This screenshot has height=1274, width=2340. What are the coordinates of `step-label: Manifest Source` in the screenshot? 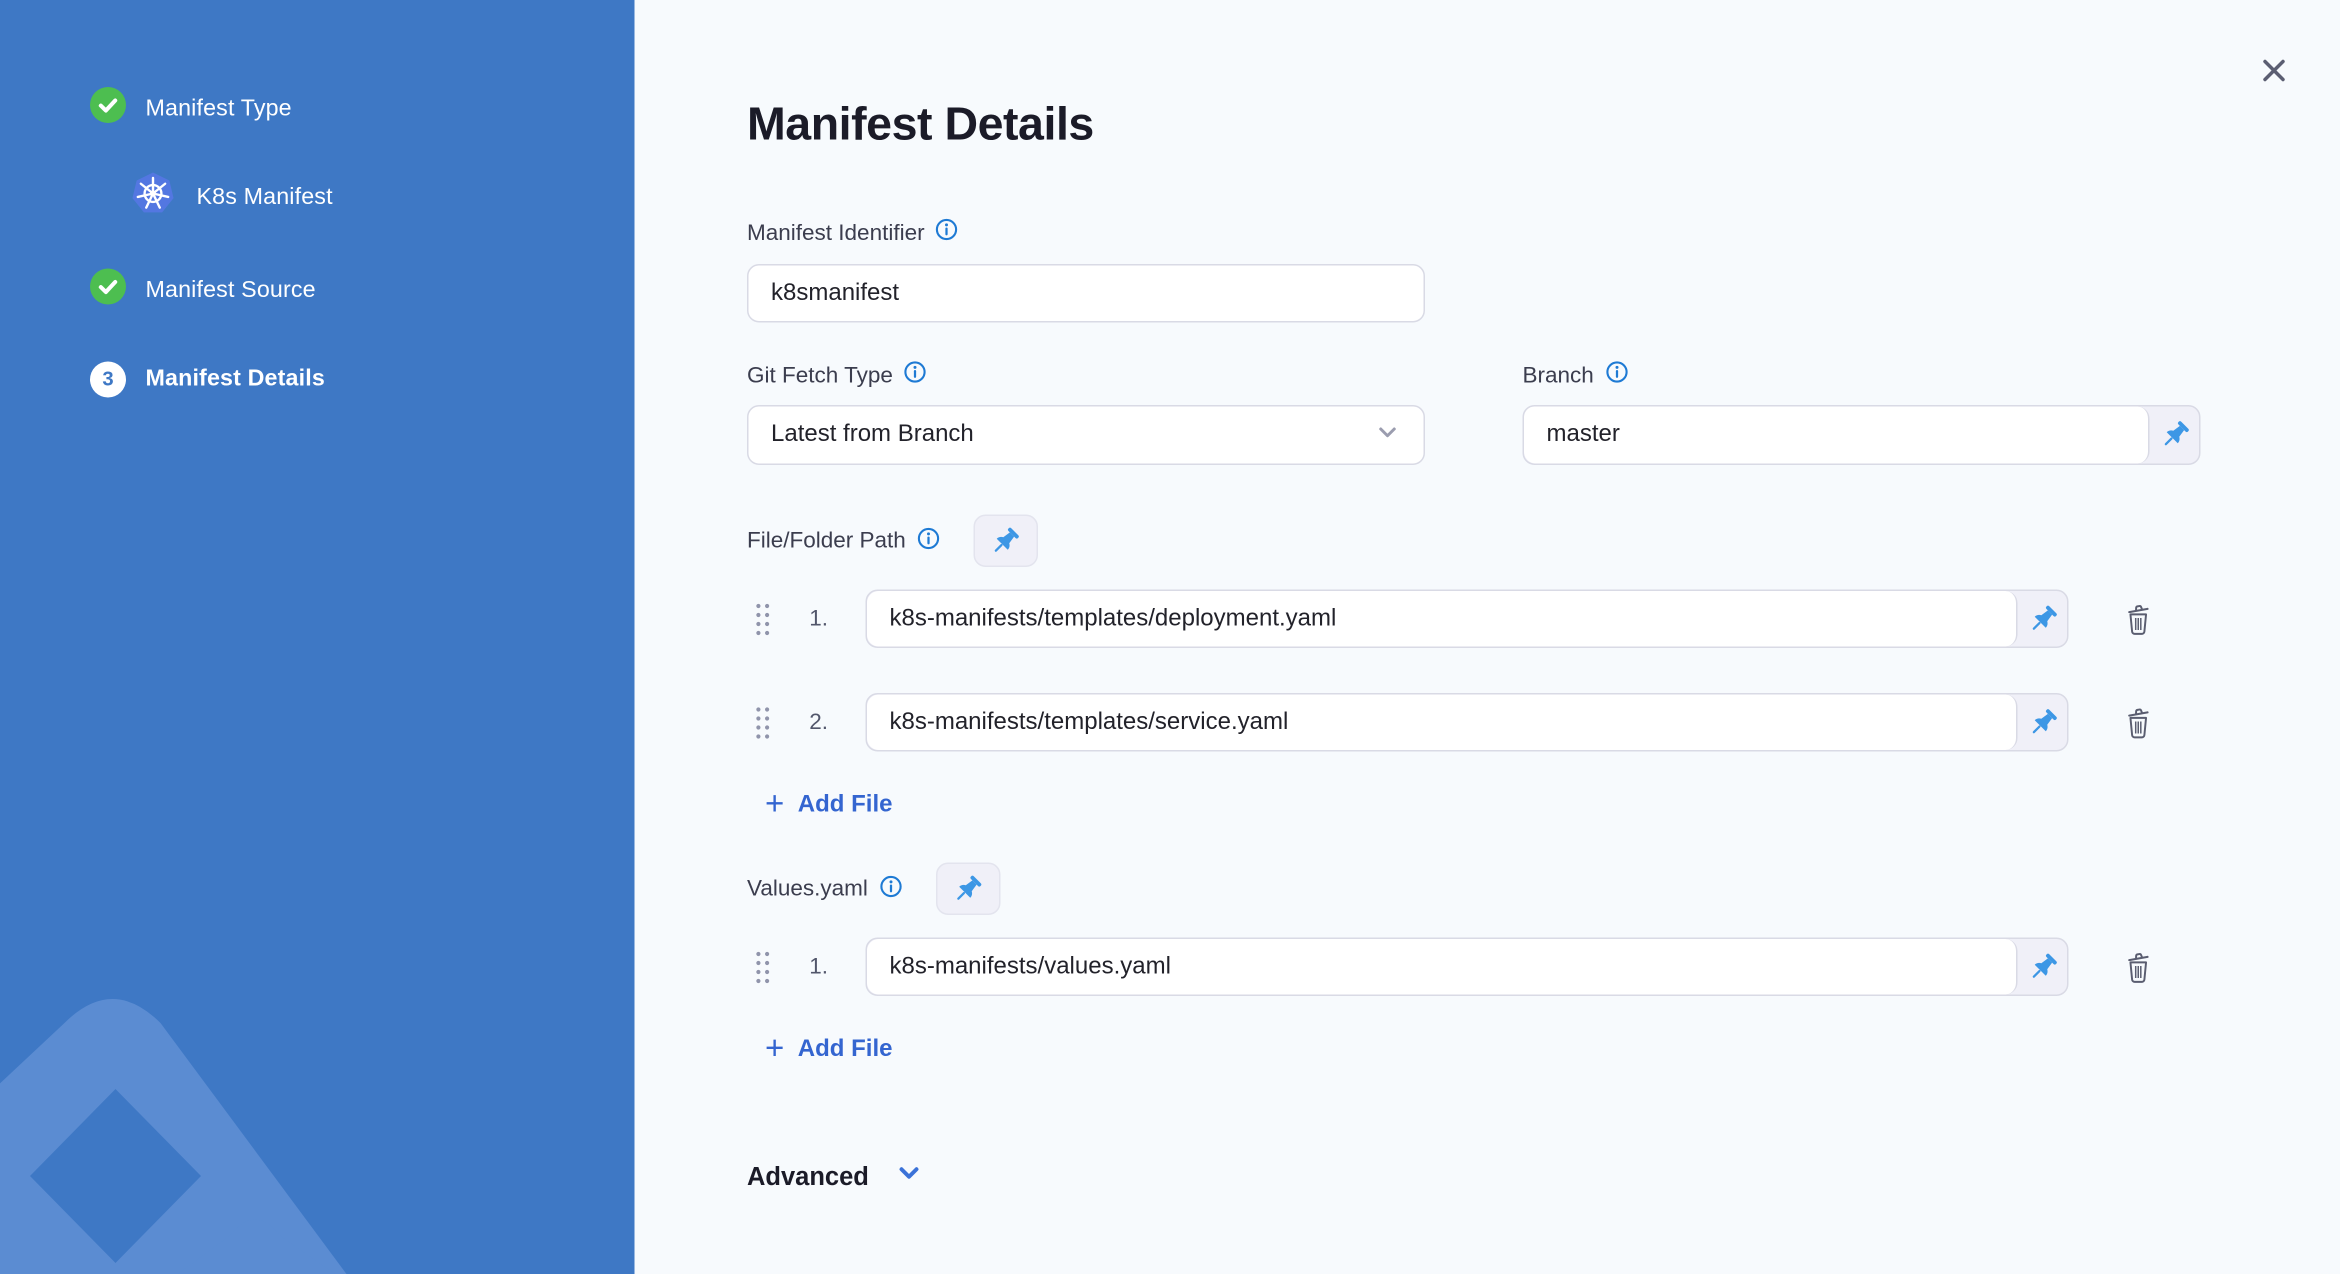 It's located at (230, 289).